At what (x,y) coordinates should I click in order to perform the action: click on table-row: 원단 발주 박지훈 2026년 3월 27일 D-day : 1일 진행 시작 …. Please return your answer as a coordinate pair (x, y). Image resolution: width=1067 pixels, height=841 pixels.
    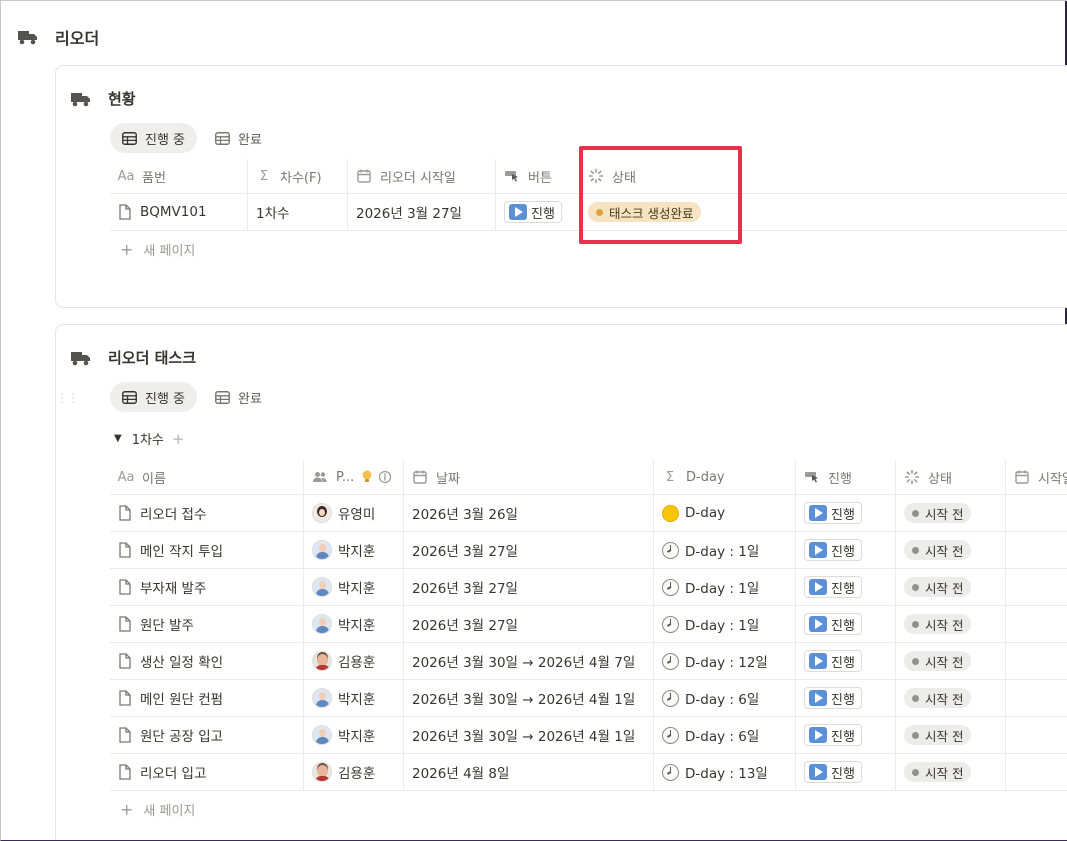
    Looking at the image, I should click on (588, 624).